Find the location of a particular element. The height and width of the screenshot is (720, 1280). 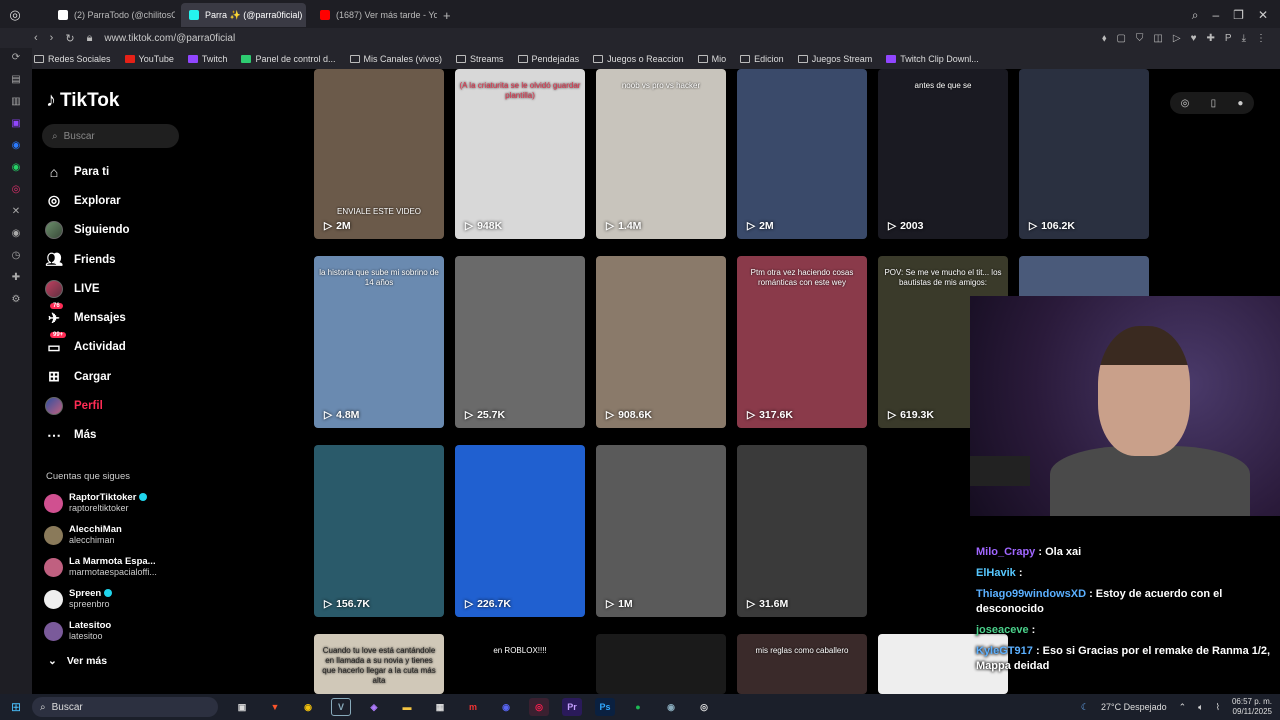

weather-label: 27°C Despejado is located at coordinates (1134, 707).